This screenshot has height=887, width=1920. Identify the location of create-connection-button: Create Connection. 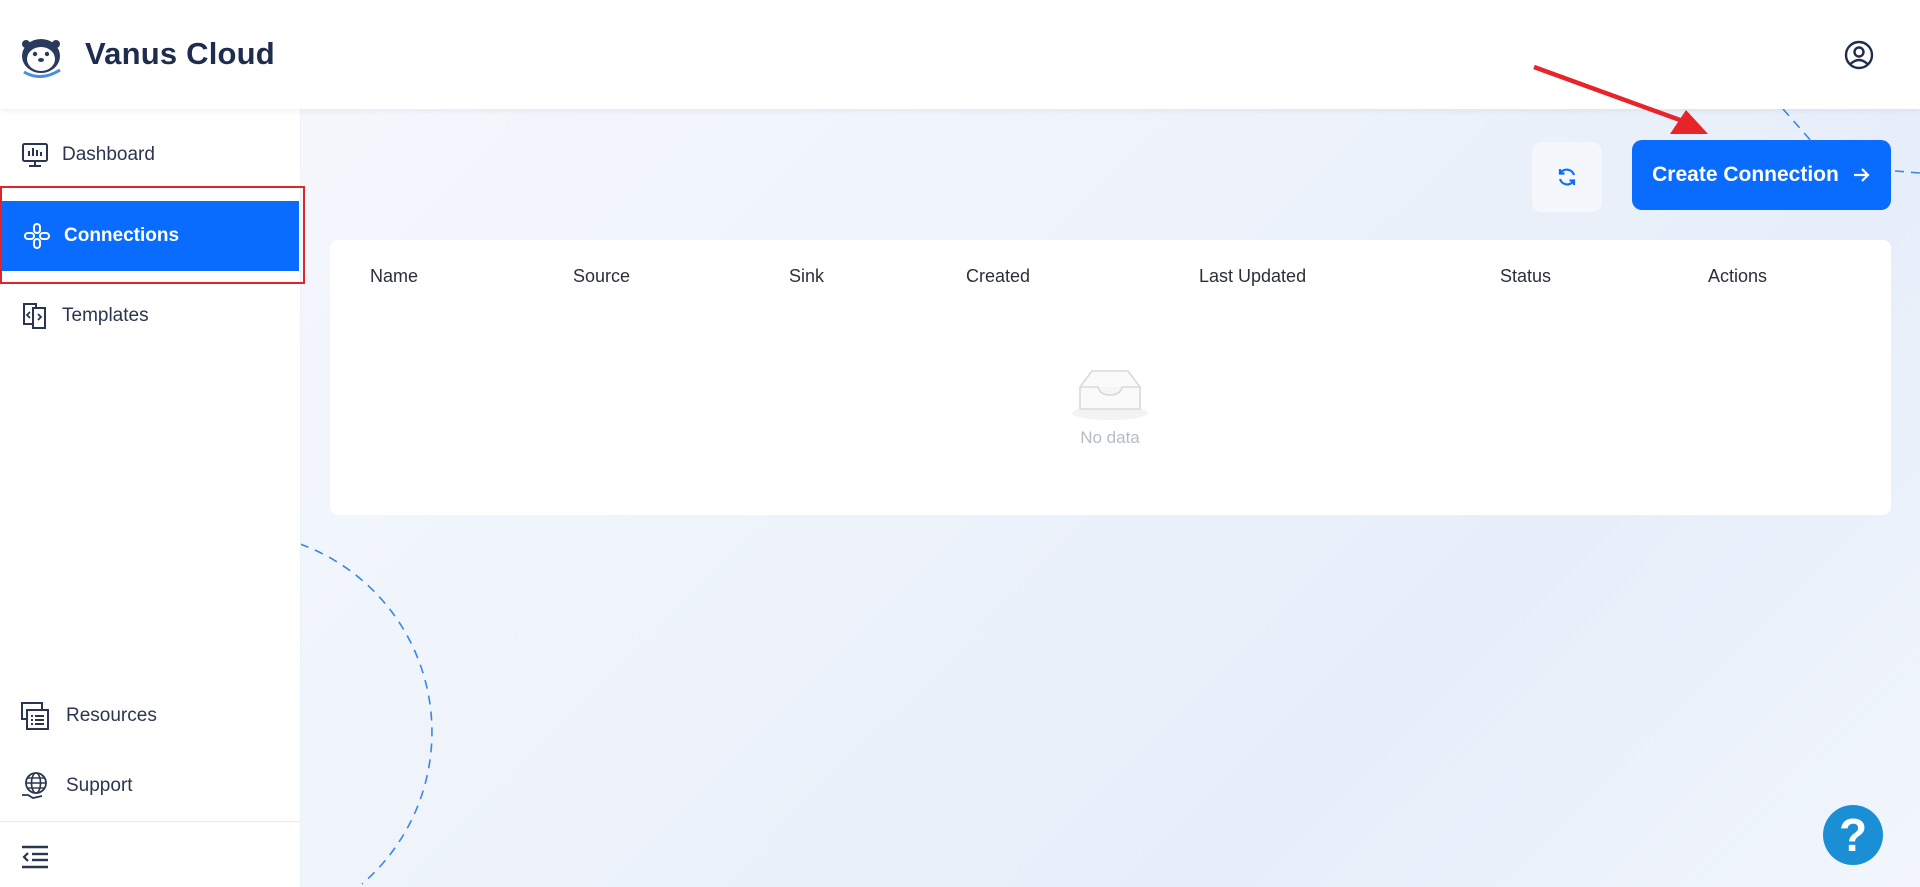
(1761, 175).